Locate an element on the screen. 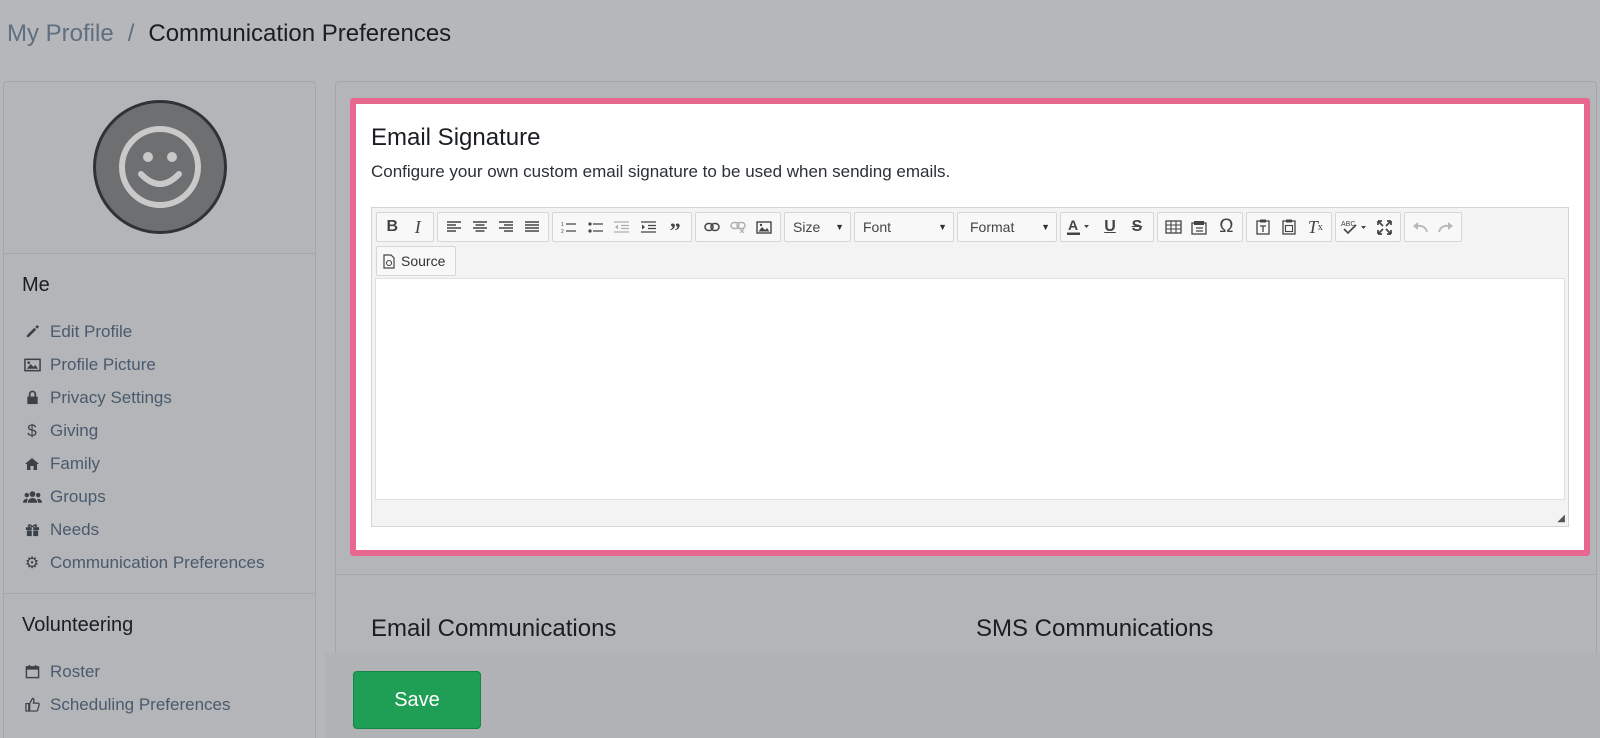 The image size is (1600, 738). link-button is located at coordinates (711, 227).